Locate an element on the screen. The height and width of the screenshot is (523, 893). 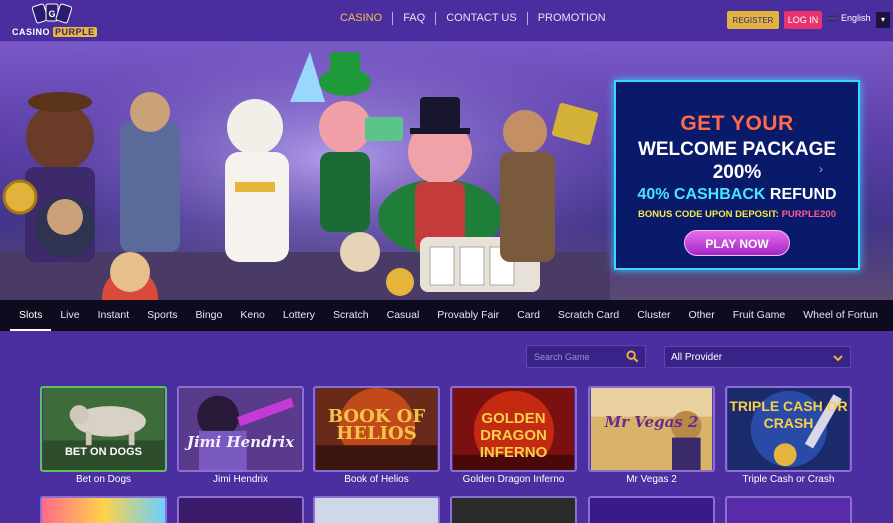
play-now-button: PLAY NOW is located at coordinates (737, 243).